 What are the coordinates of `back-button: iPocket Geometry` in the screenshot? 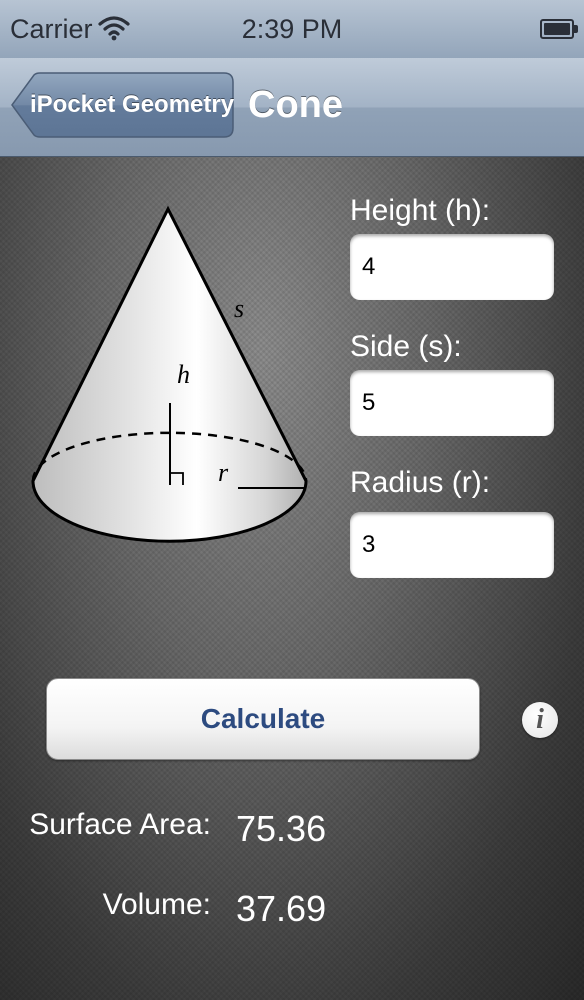 It's located at (122, 105).